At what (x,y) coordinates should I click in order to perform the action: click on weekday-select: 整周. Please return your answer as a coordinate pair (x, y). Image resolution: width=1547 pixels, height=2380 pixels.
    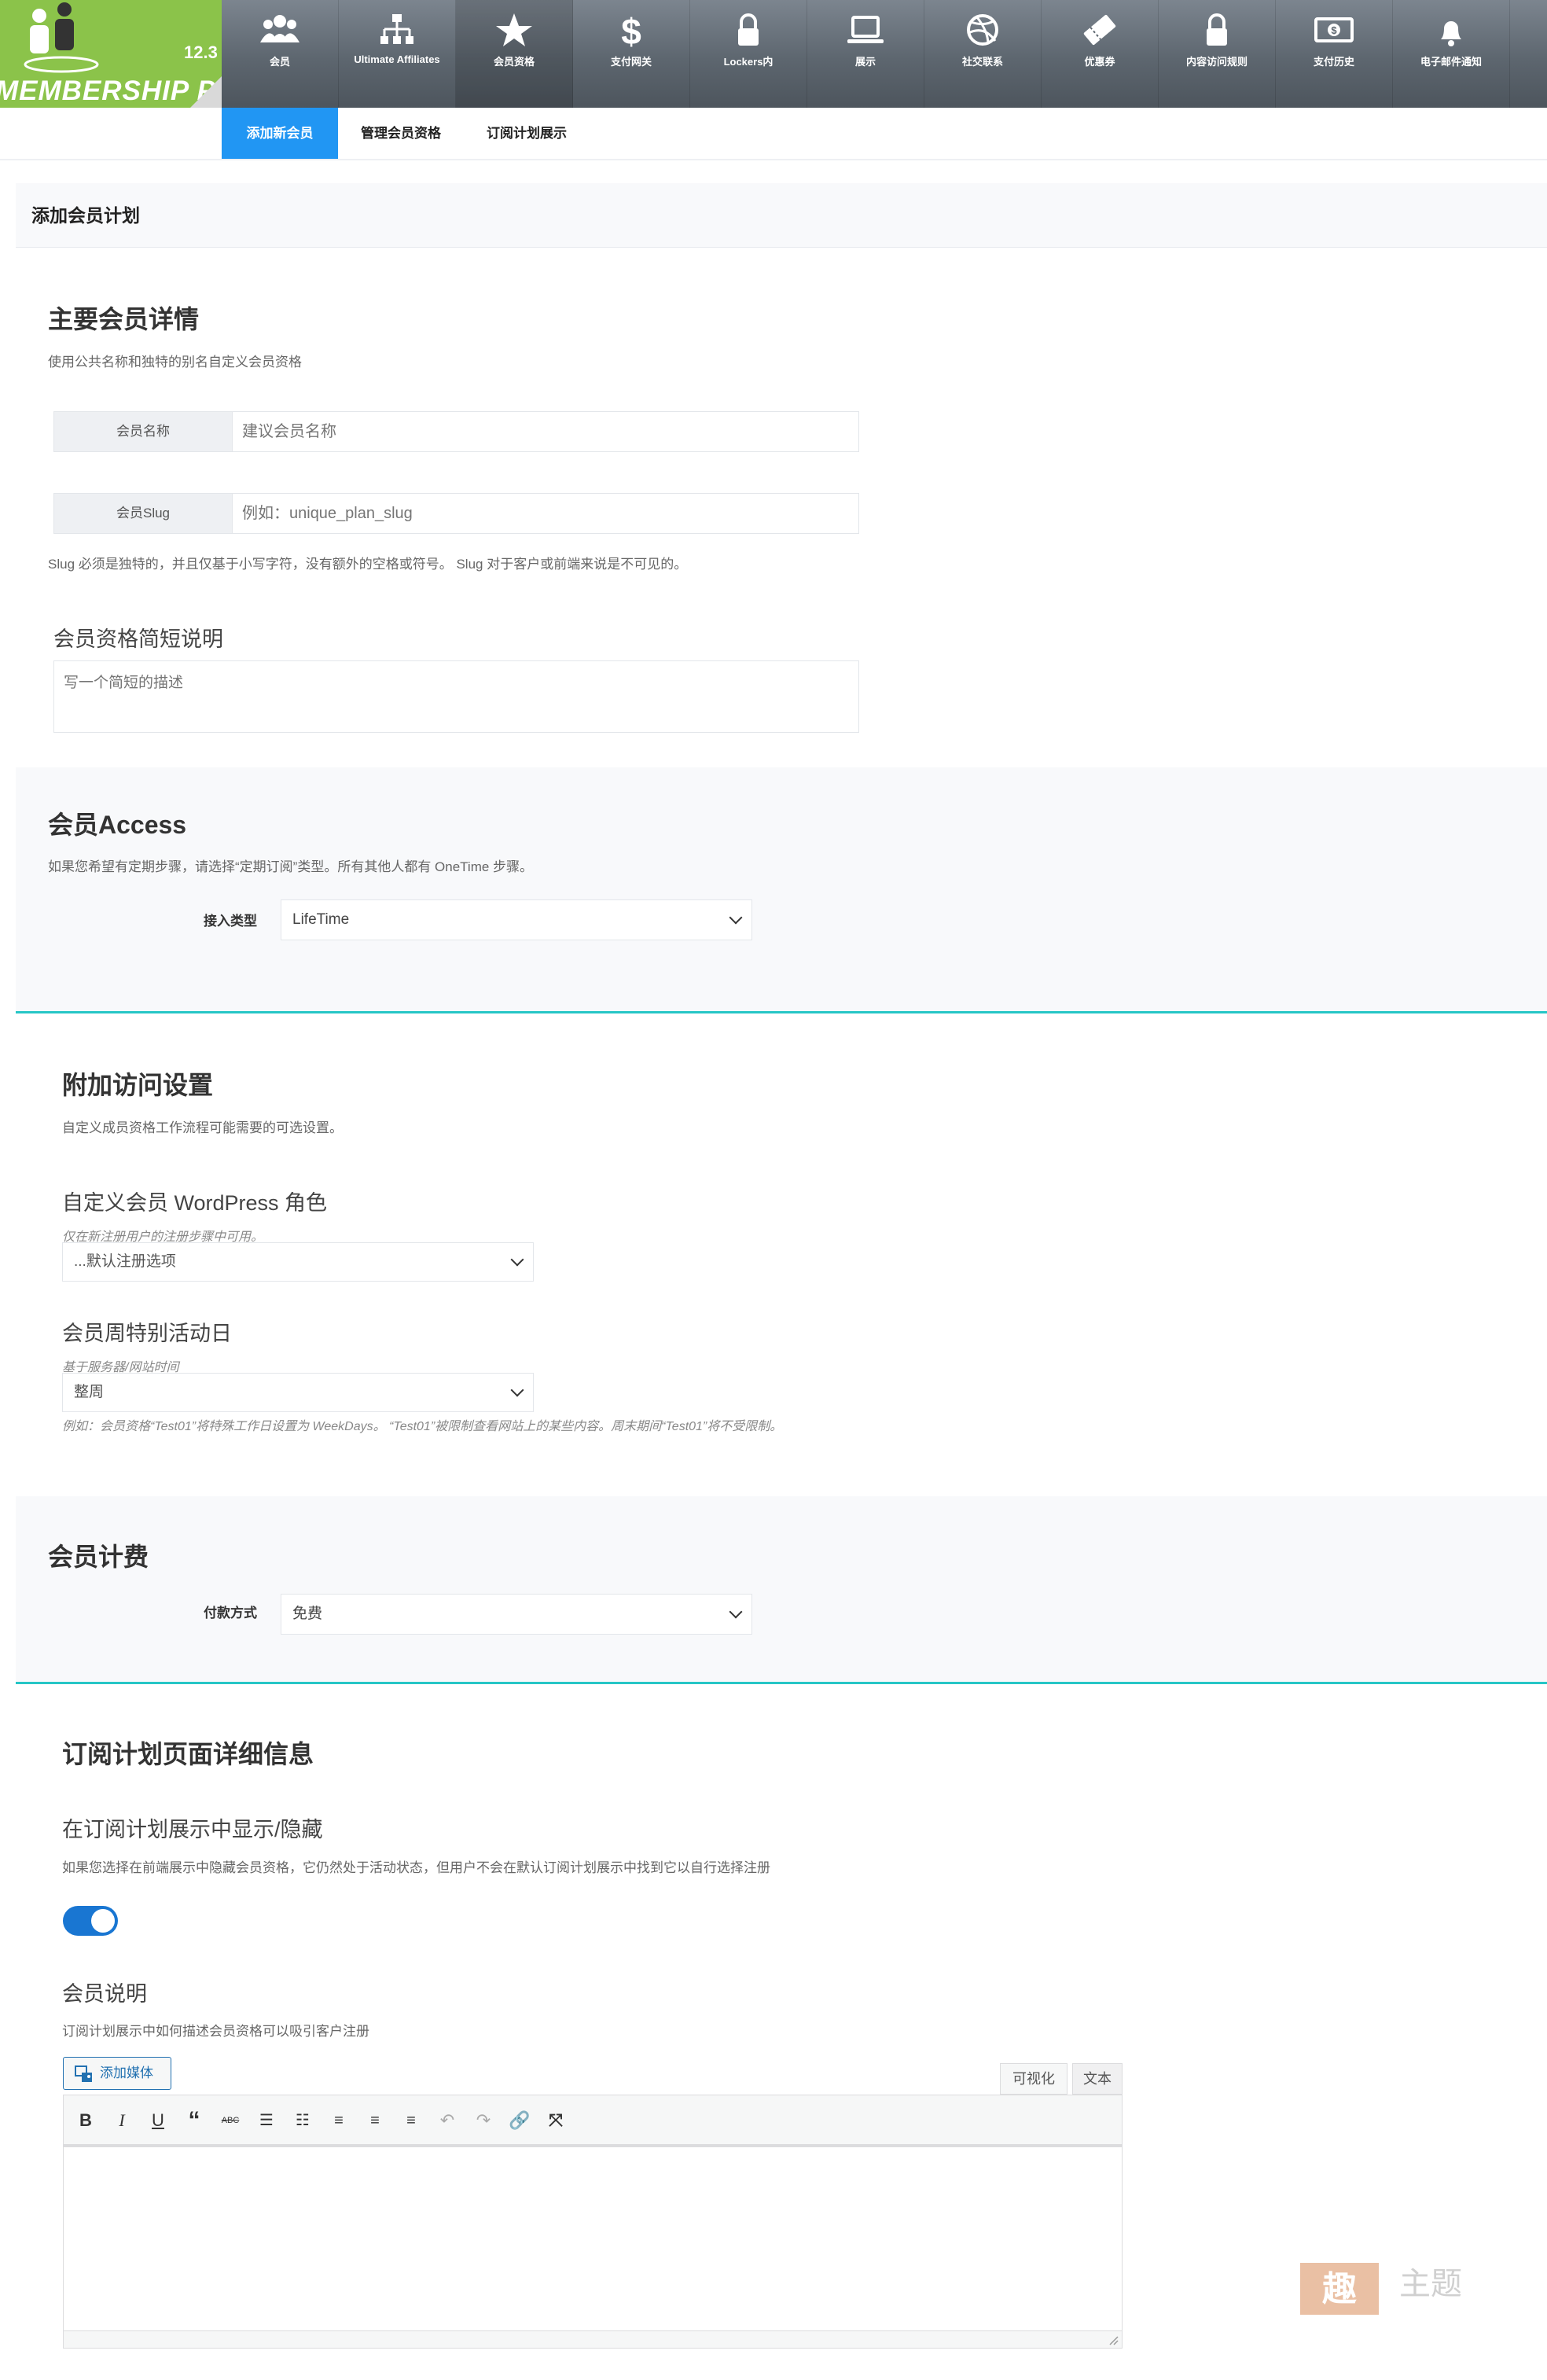
    Looking at the image, I should click on (298, 1392).